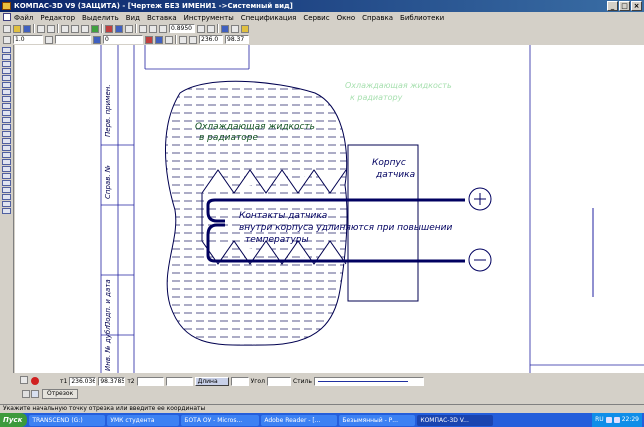 Image resolution: width=644 pixels, height=427 pixels. What do you see at coordinates (6, 92) in the screenshot?
I see `select-icon` at bounding box center [6, 92].